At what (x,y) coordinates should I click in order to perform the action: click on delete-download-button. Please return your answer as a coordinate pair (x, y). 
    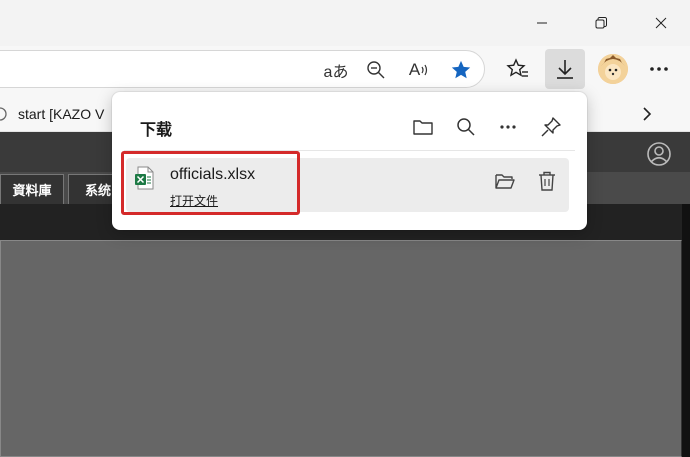
    Looking at the image, I should click on (547, 181).